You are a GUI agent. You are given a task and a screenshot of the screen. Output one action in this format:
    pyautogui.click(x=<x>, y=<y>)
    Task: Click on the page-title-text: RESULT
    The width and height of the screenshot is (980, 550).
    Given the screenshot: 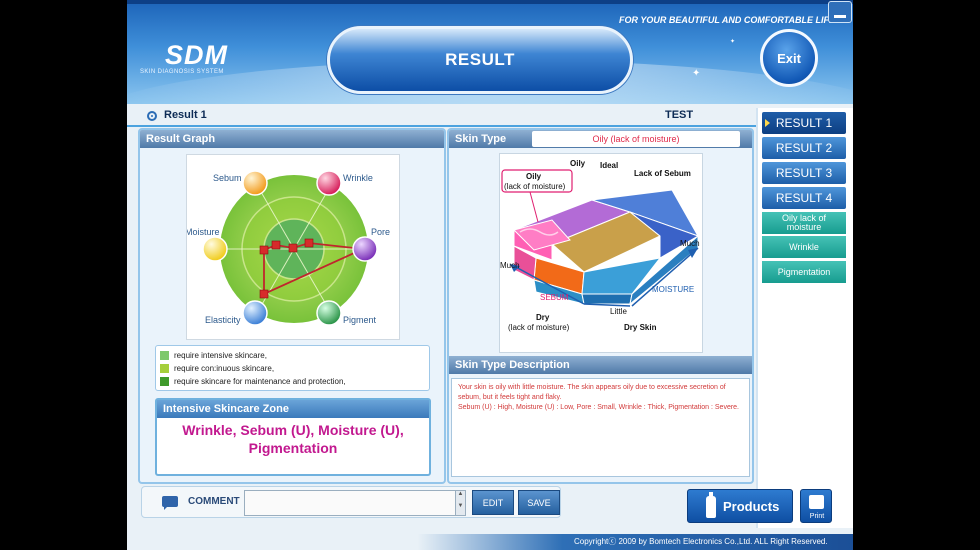 What is the action you would take?
    pyautogui.click(x=480, y=59)
    